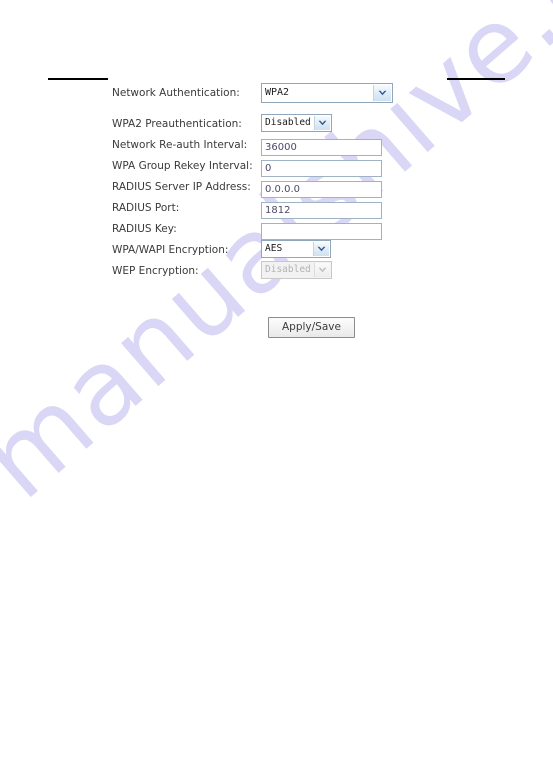 This screenshot has height=782, width=553. I want to click on network-reauth-interval-input, so click(321, 147).